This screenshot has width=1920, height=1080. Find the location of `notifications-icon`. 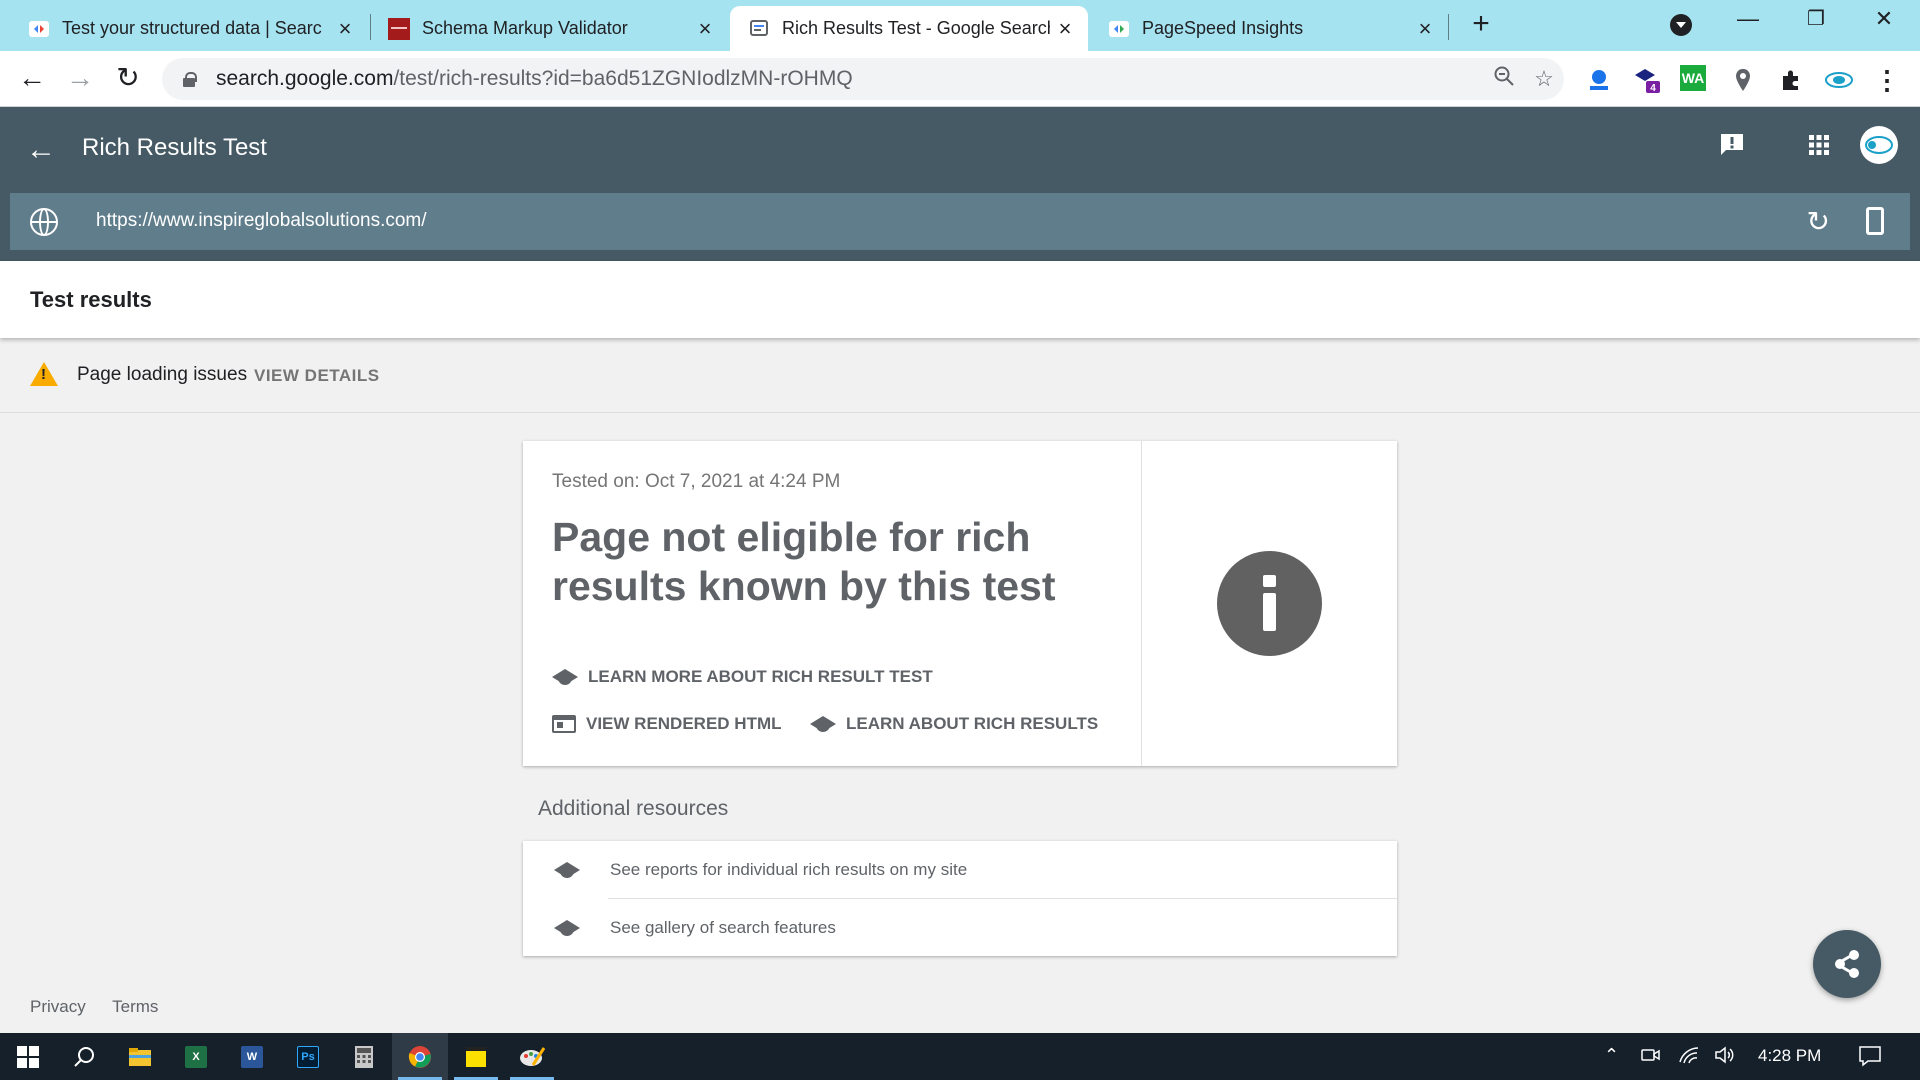

notifications-icon is located at coordinates (1870, 1058).